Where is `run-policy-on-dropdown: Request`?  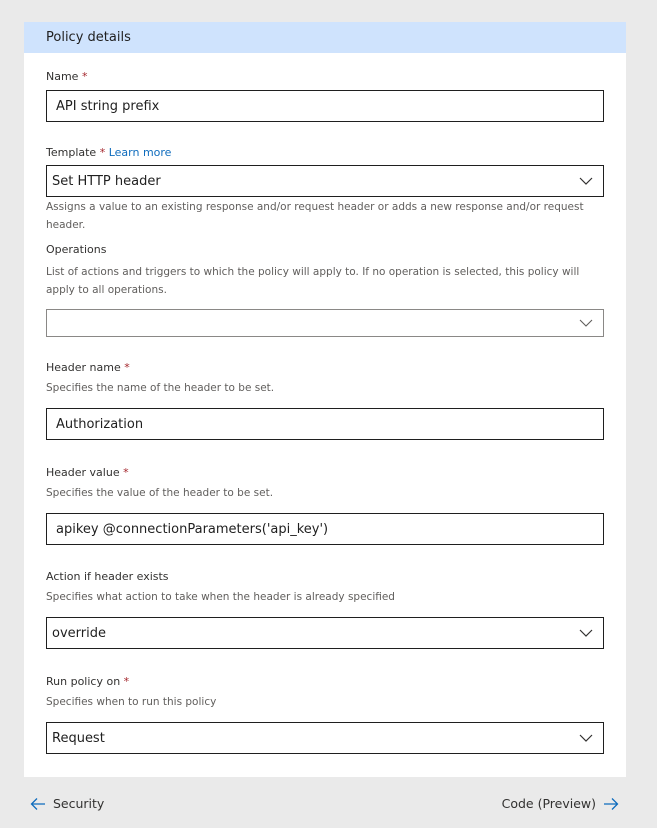
run-policy-on-dropdown: Request is located at coordinates (325, 738).